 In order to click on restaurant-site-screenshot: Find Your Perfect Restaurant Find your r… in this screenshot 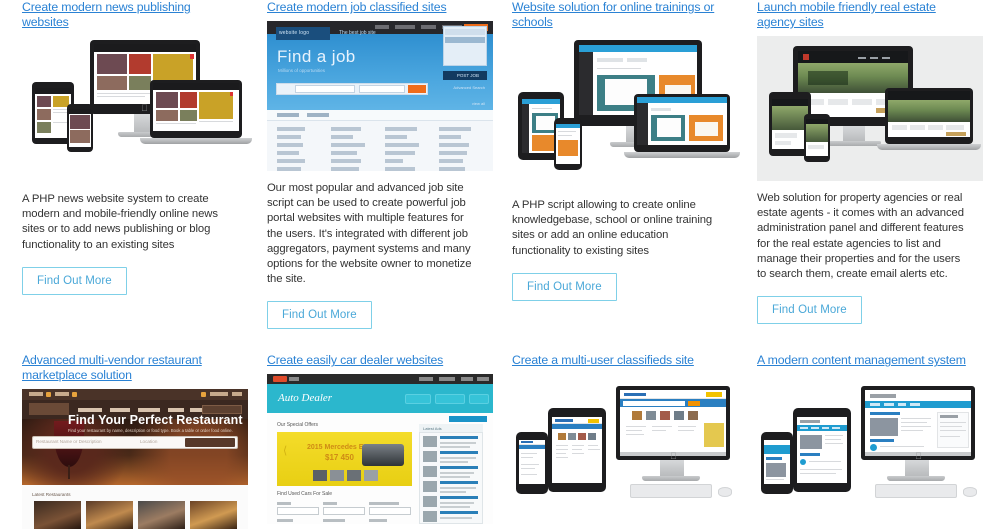, I will do `click(135, 459)`.